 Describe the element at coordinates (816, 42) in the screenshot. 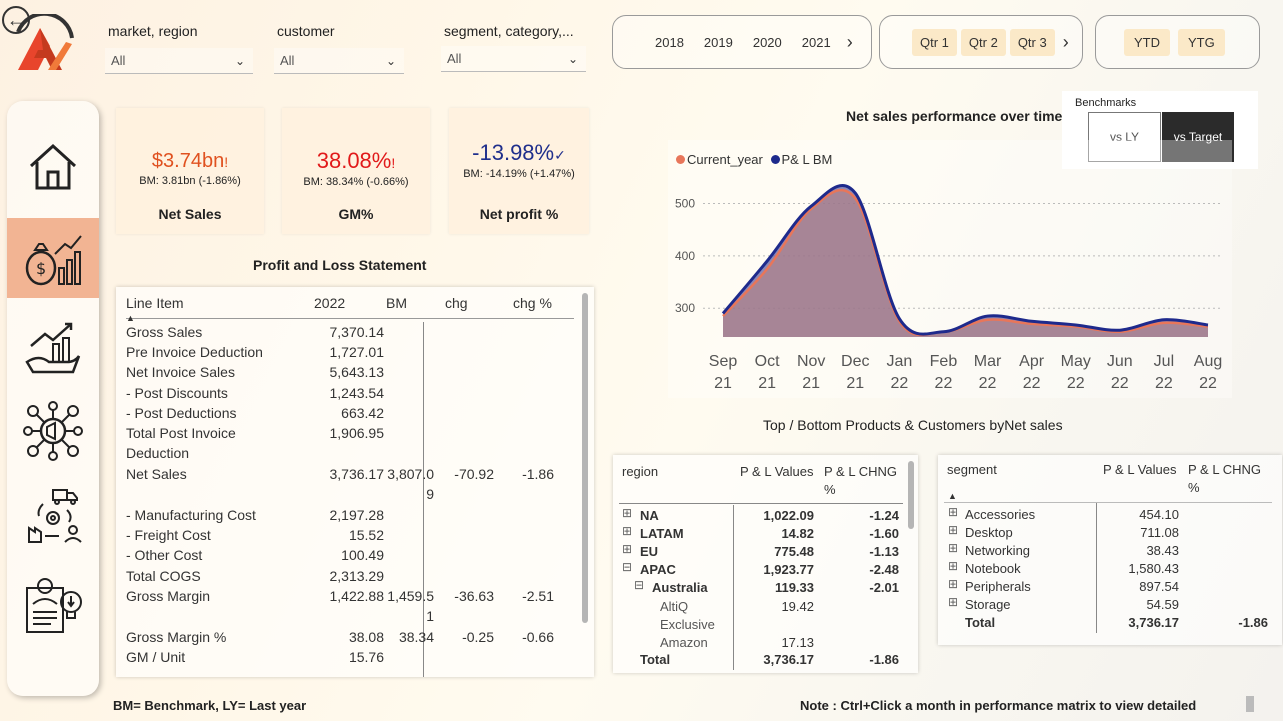

I see `year-2021: 2021` at that location.